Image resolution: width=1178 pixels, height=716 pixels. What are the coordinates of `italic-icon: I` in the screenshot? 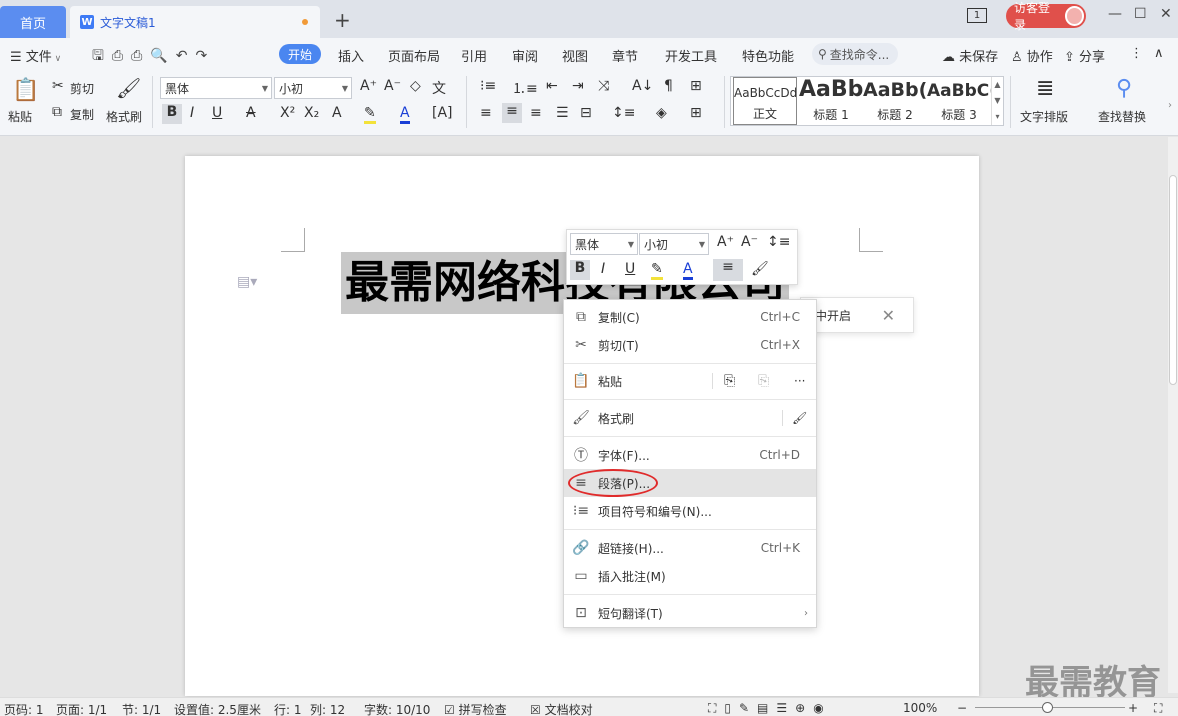 It's located at (192, 113).